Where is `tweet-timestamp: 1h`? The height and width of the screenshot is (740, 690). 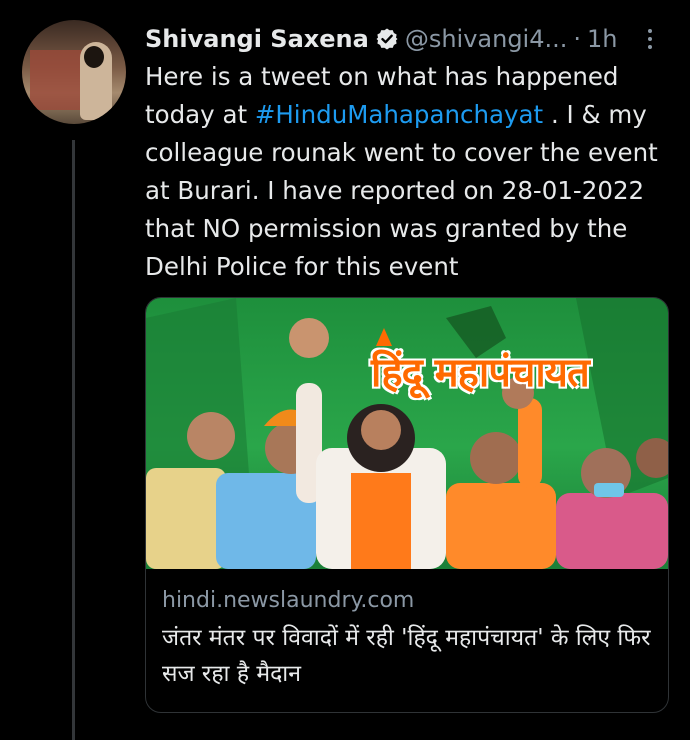 tweet-timestamp: 1h is located at coordinates (602, 39).